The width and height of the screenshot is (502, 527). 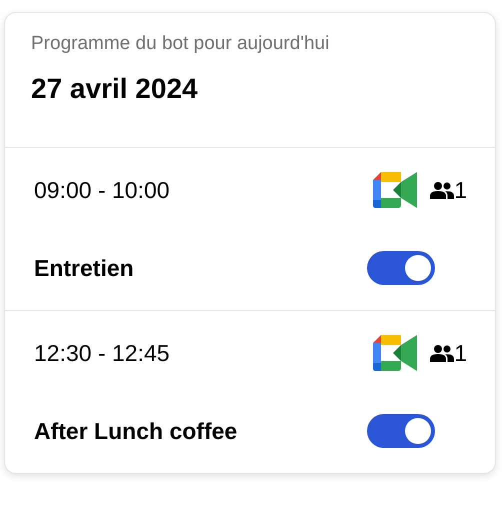 What do you see at coordinates (115, 89) in the screenshot?
I see `schedule-date: 27 avril 2024` at bounding box center [115, 89].